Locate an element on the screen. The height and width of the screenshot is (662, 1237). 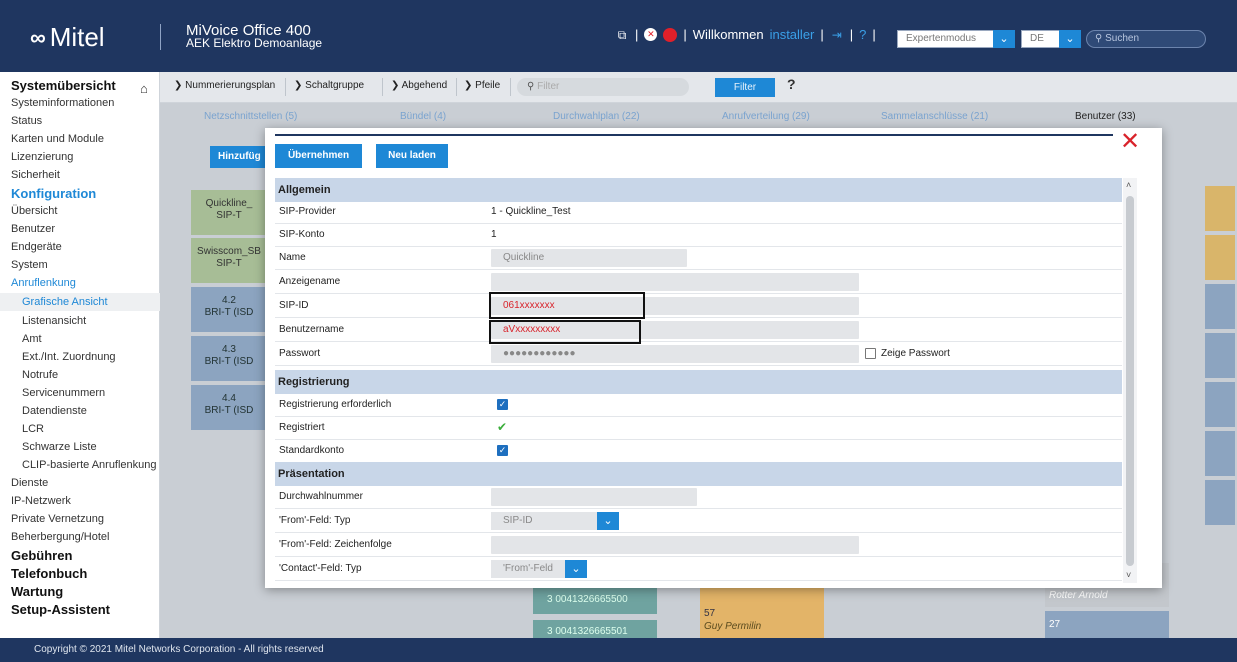
sidebar-item-status: Status is located at coordinates (80, 121).